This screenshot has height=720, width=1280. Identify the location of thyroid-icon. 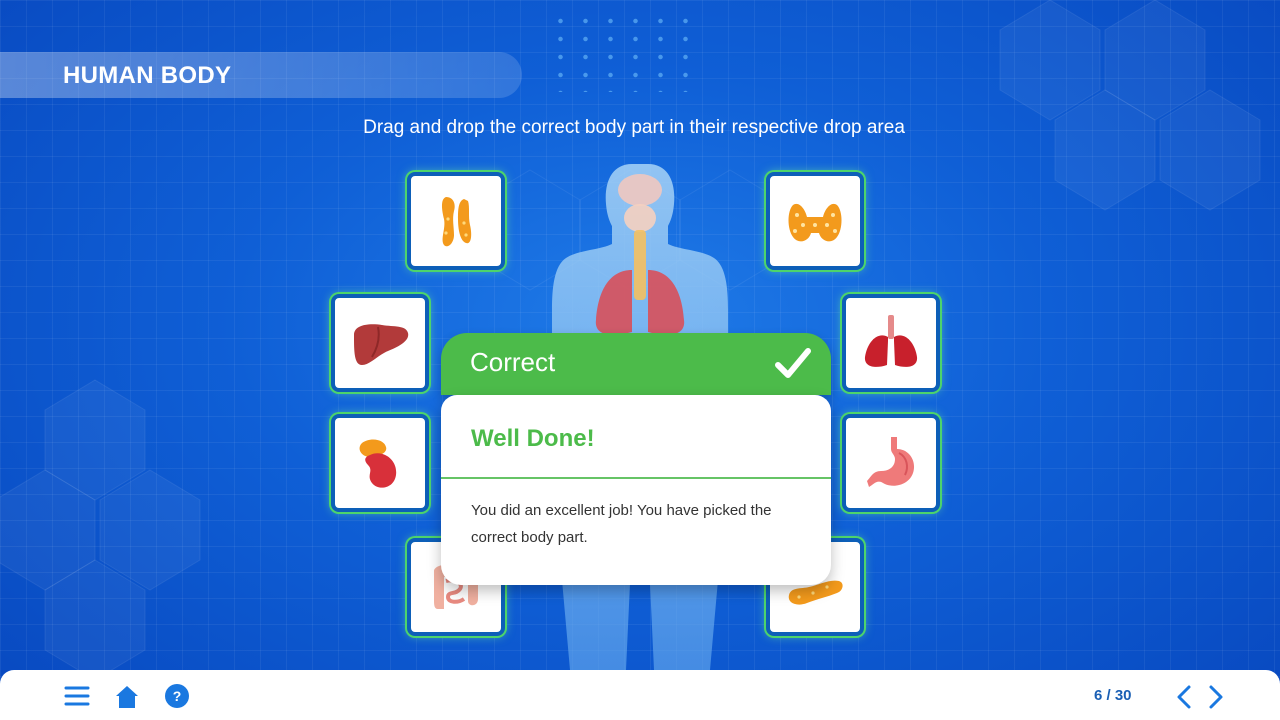
(815, 222).